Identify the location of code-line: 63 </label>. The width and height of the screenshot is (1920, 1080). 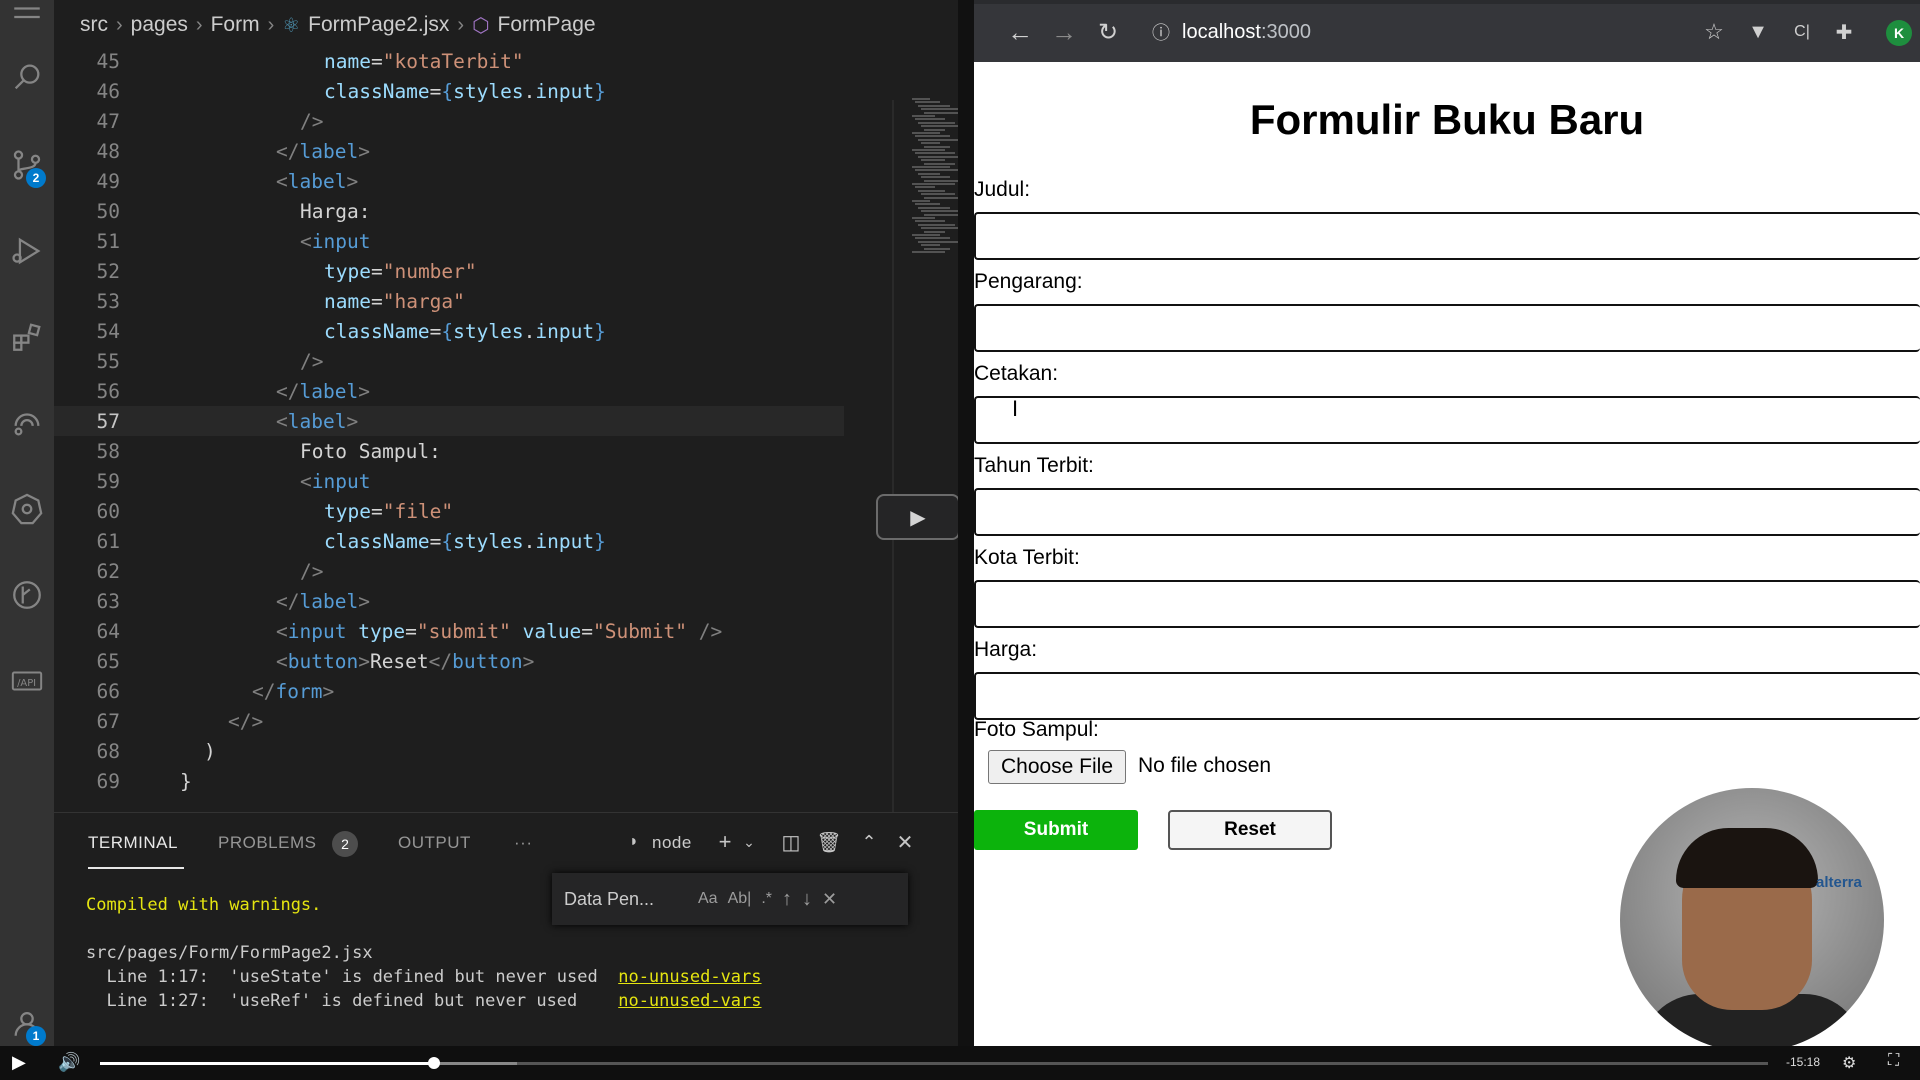
(449, 601).